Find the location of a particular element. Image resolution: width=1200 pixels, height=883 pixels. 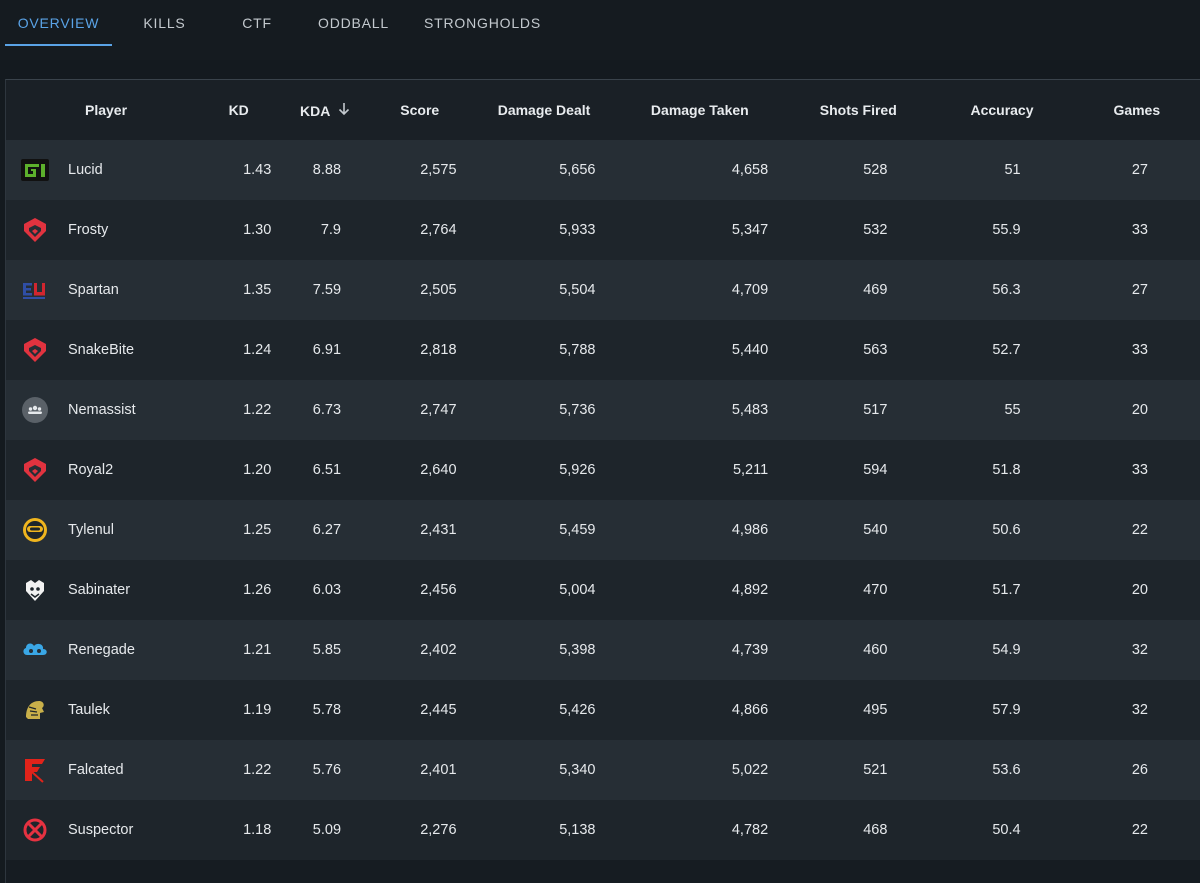

table-row: Royal2 1.20 6.51 2,640 5,926 5,211 594 51.8 33 is located at coordinates (603, 470).